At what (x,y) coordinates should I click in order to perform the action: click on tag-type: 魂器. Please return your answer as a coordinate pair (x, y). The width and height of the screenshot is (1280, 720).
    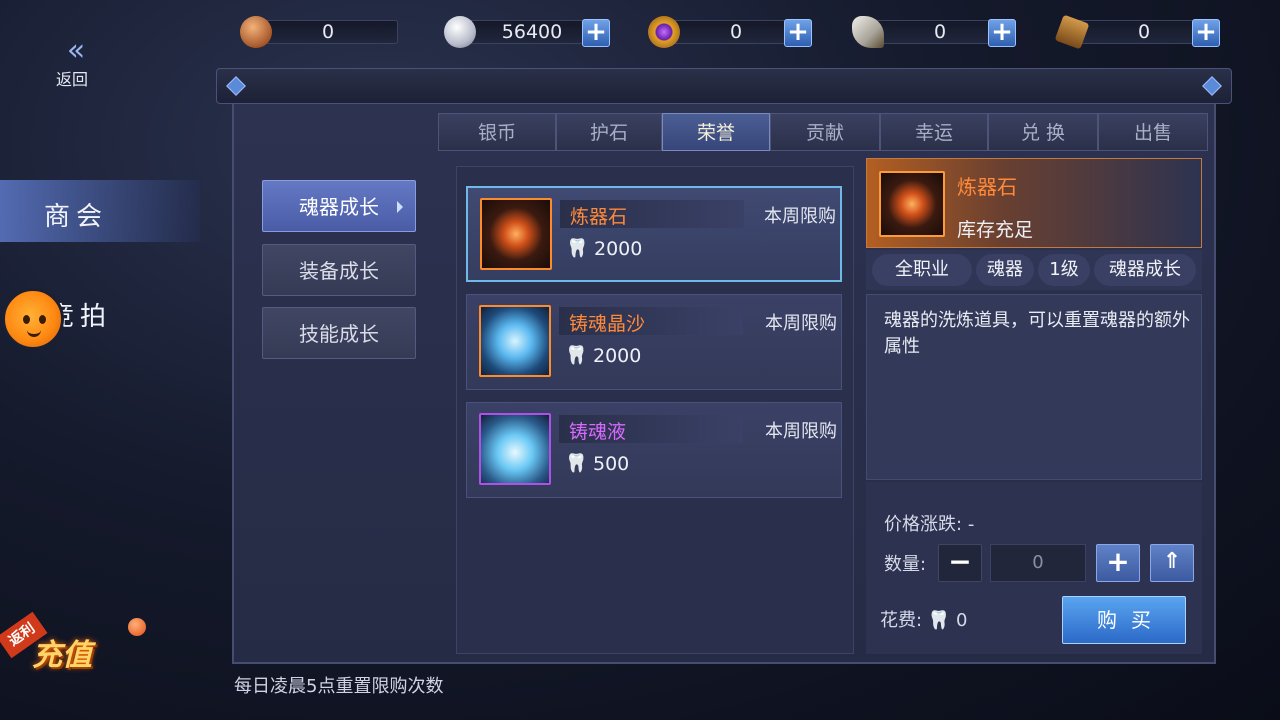
    Looking at the image, I should click on (1005, 270).